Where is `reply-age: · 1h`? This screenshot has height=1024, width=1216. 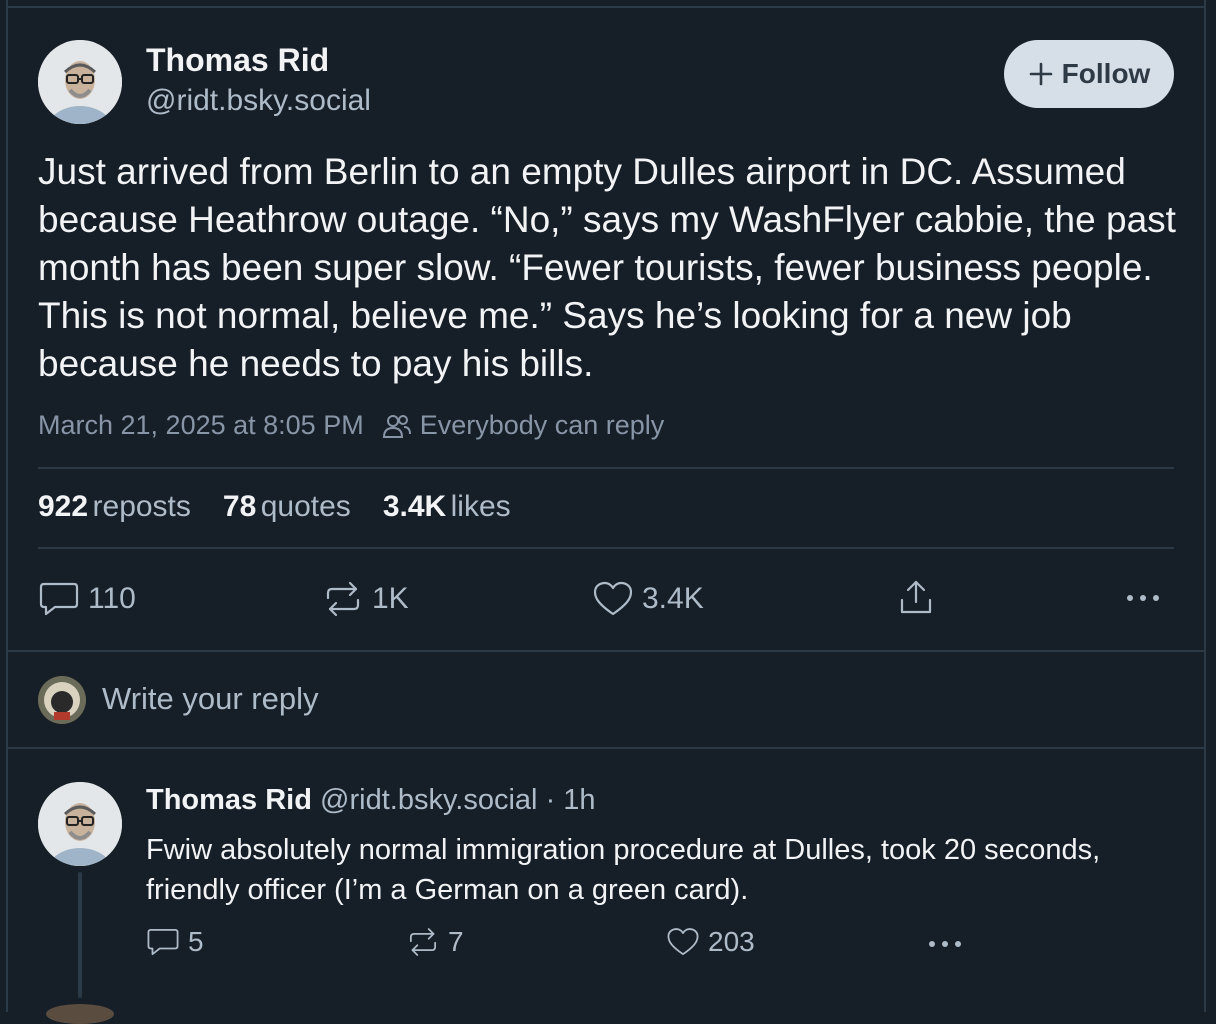 reply-age: · 1h is located at coordinates (571, 800).